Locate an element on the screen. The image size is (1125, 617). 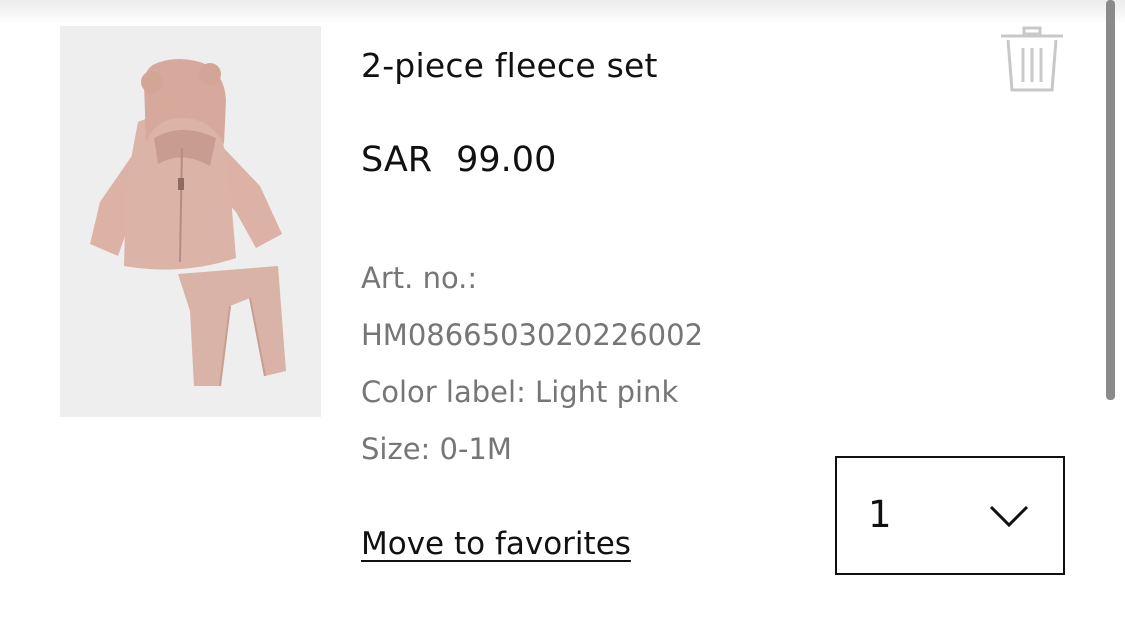
article-number-label: Art. no.: is located at coordinates (419, 278).